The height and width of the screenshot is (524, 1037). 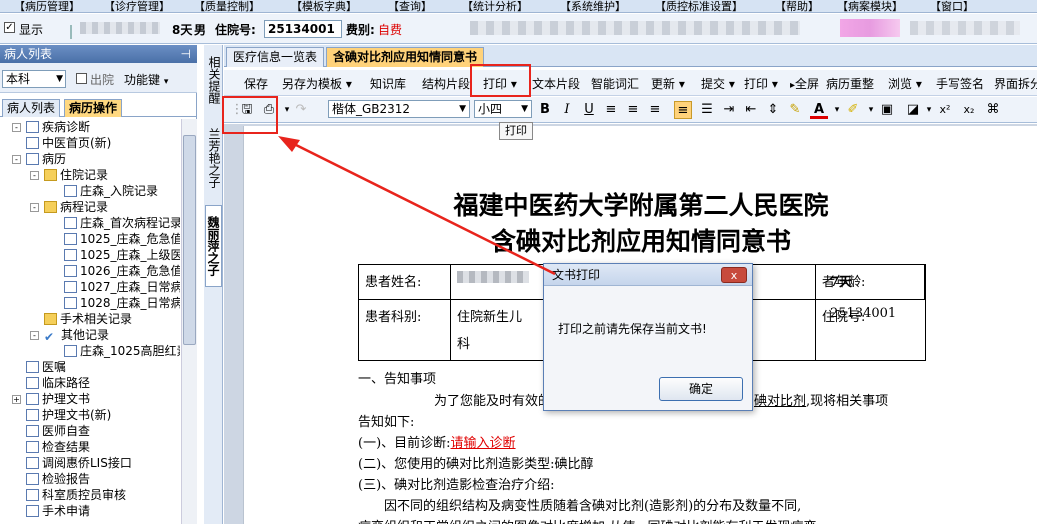 I want to click on fee-value: 自费, so click(x=390, y=30).